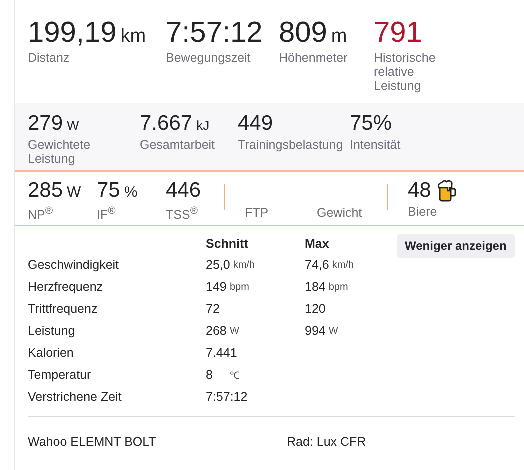  I want to click on stat-label: Höhenmeter, so click(314, 58).